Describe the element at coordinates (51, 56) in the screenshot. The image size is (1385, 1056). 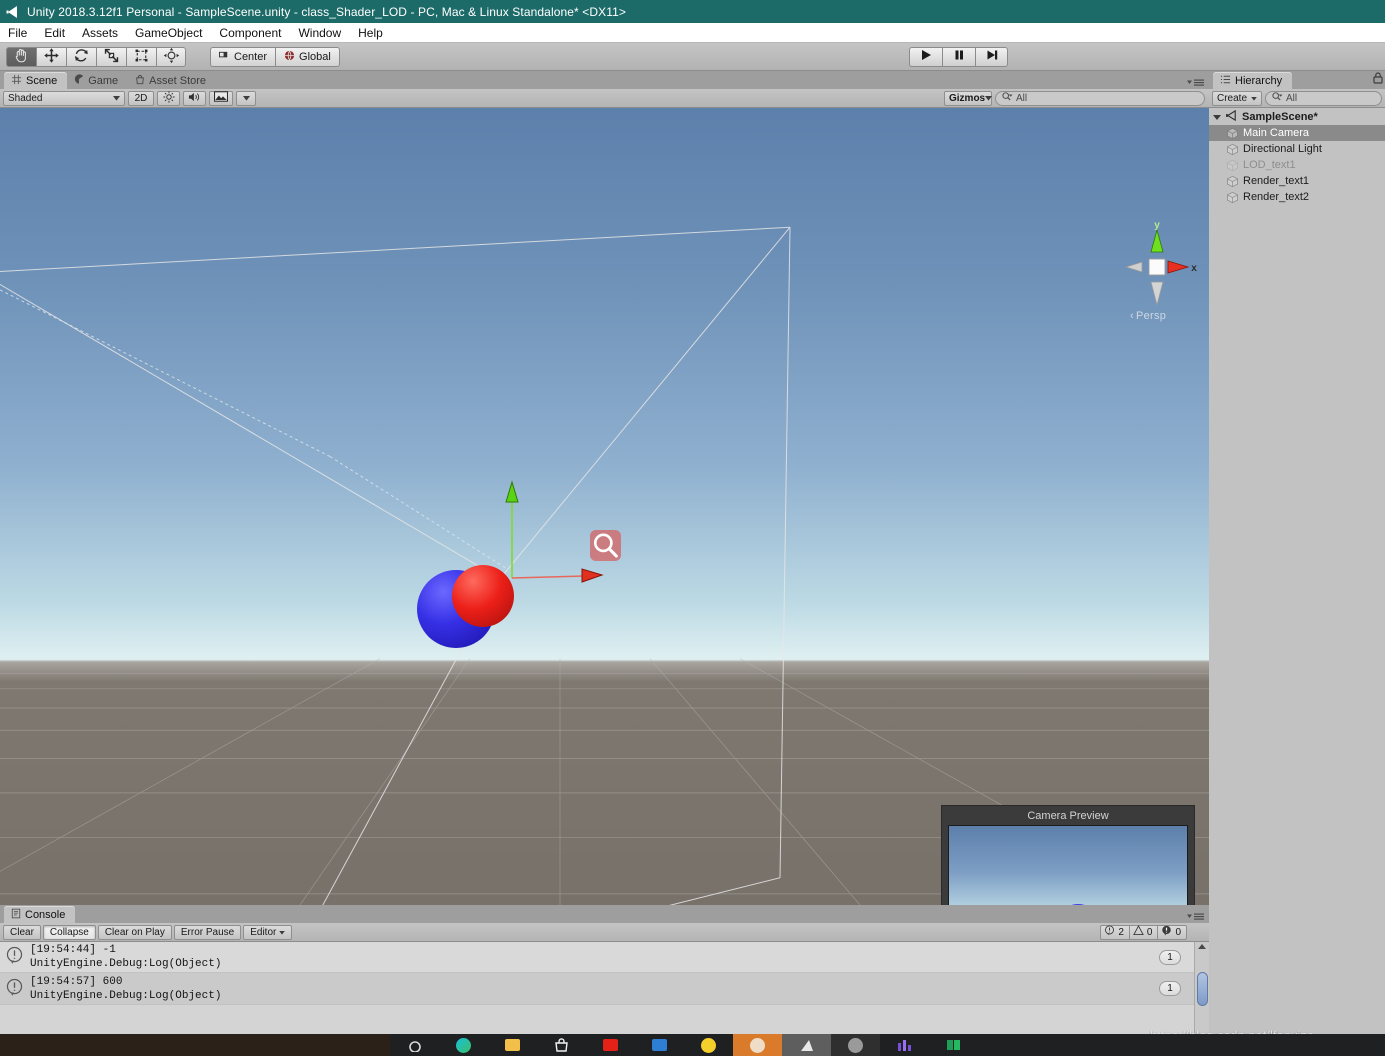
I see `move-tool-button` at that location.